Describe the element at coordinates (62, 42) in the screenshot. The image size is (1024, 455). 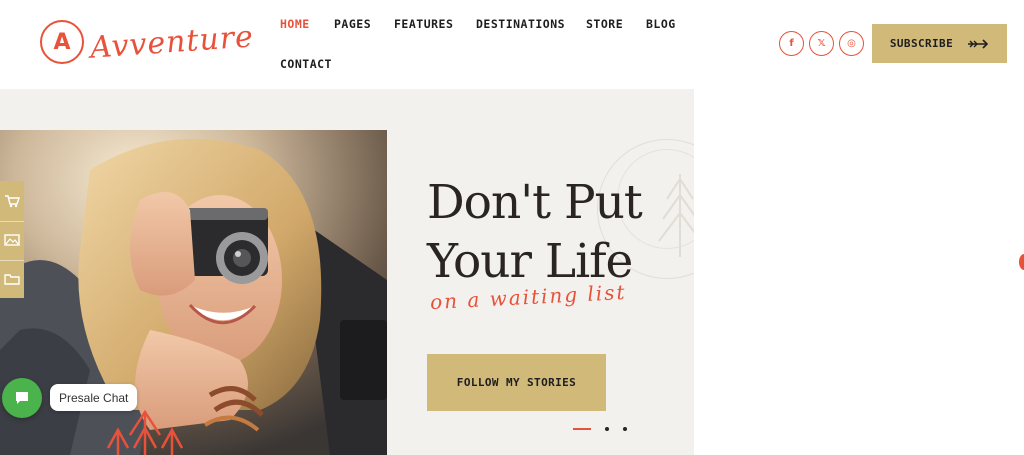
I see `logo-badge: A` at that location.